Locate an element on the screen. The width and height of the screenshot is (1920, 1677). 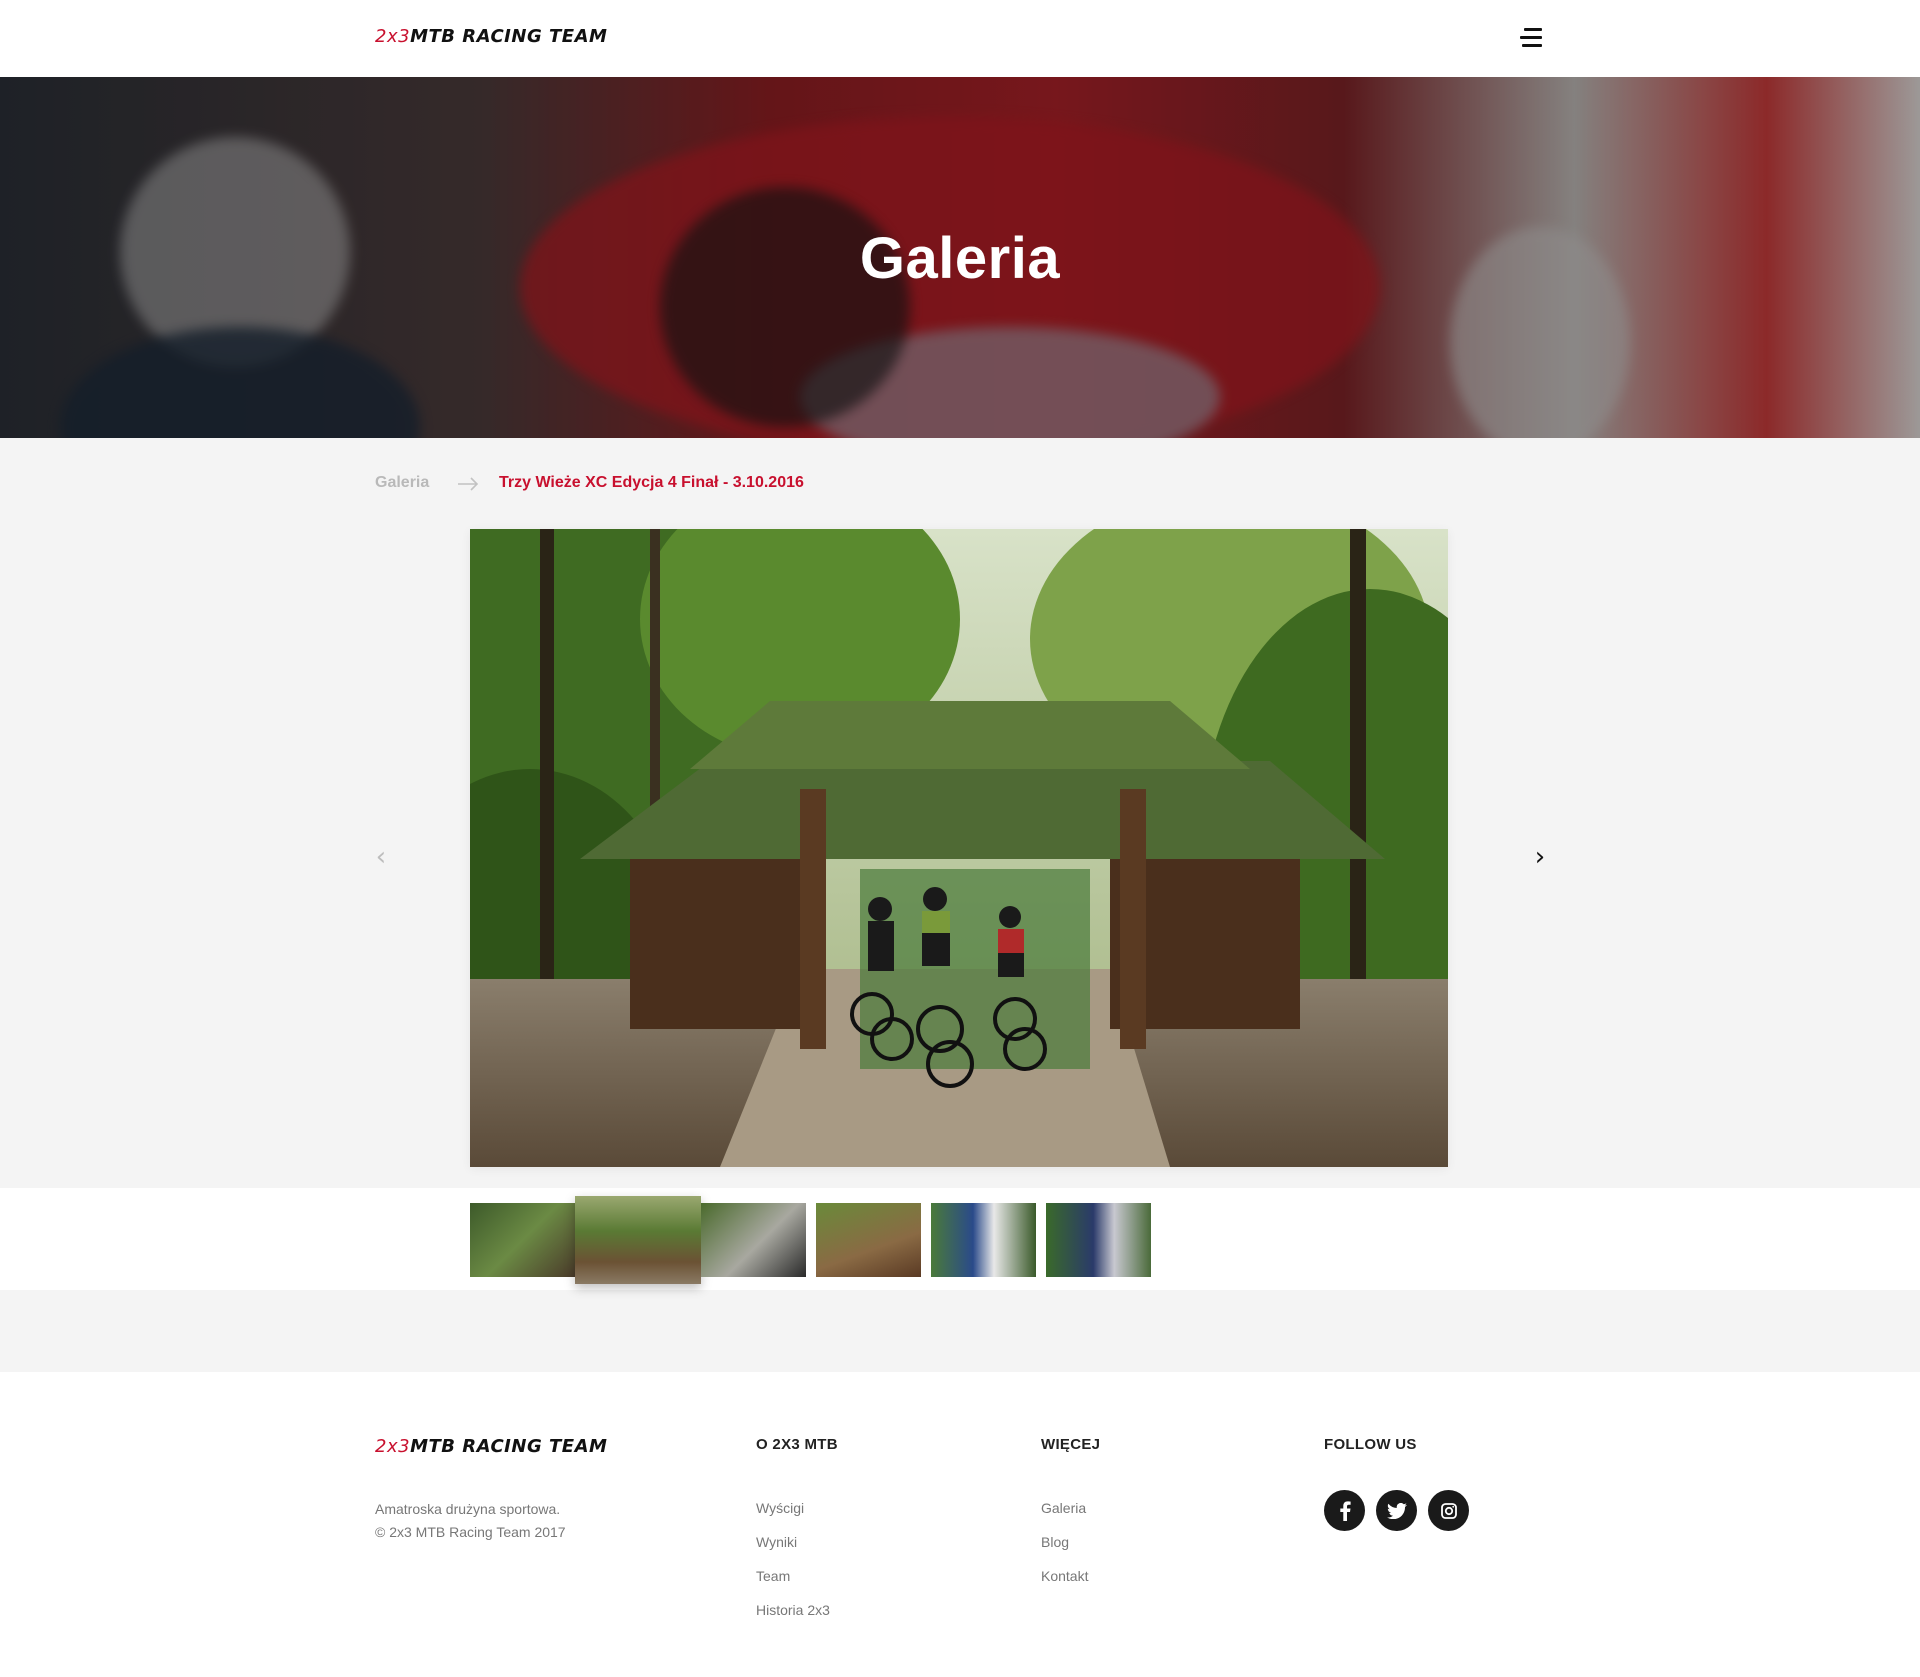
footer-logo: 2x3MTB RACING TEAM is located at coordinates (491, 1446).